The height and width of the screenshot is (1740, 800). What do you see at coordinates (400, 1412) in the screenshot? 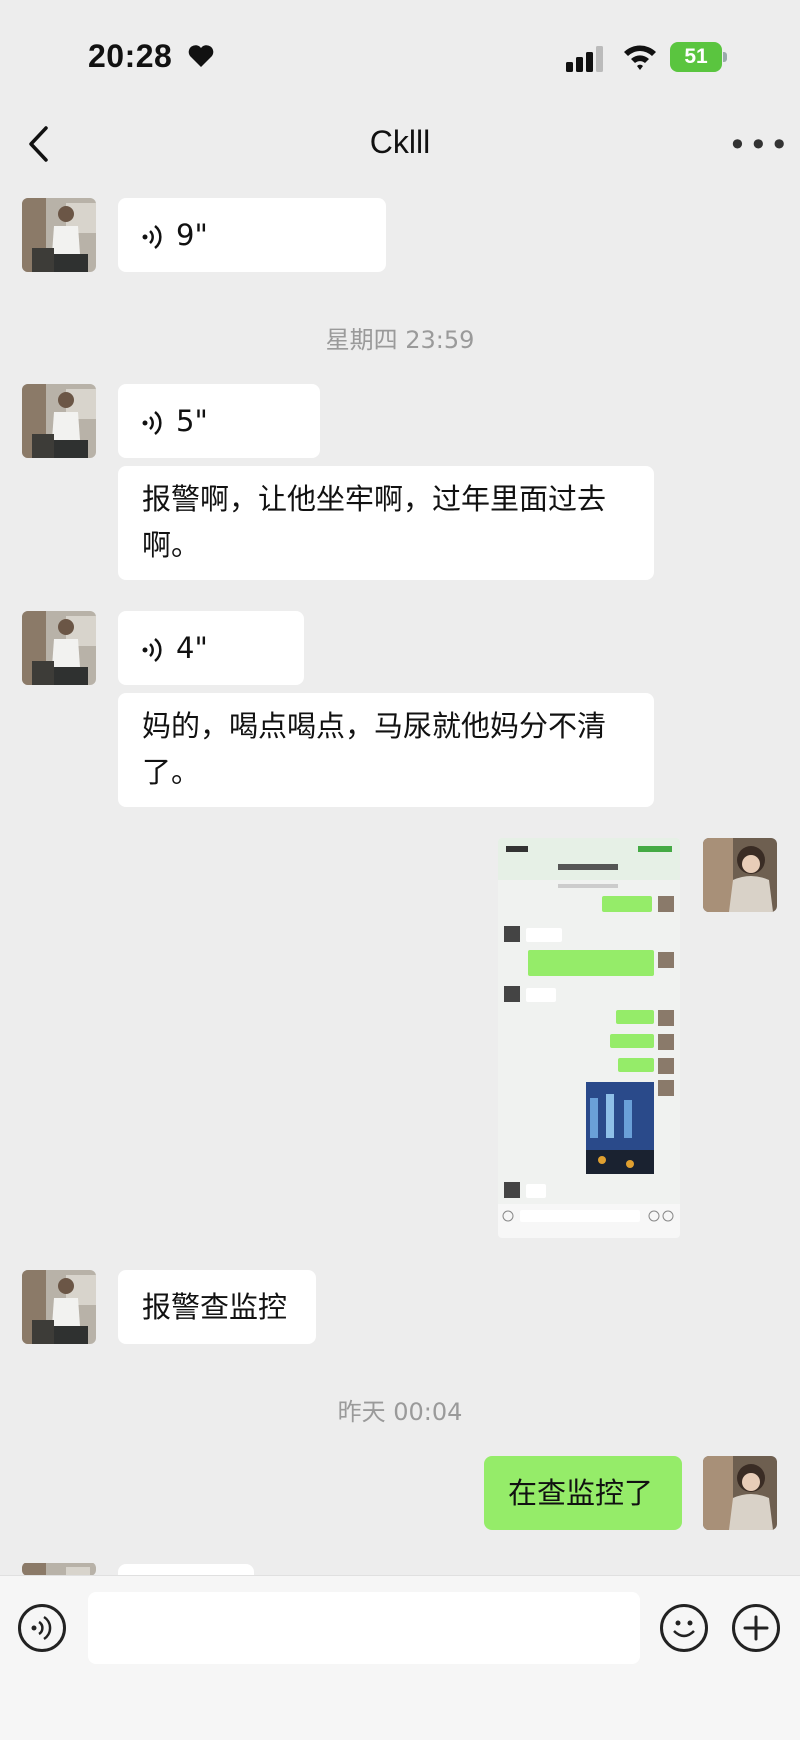
I see `message-timestamp: 昨天 00:04` at bounding box center [400, 1412].